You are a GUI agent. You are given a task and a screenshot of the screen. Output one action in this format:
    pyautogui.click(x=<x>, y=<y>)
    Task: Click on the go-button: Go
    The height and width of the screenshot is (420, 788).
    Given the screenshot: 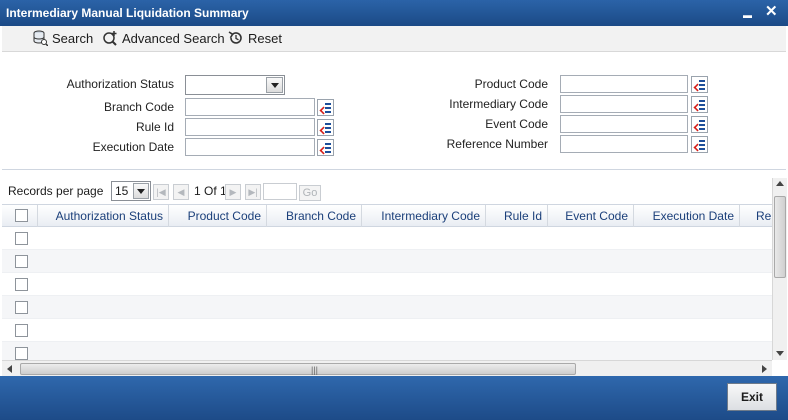 What is the action you would take?
    pyautogui.click(x=310, y=193)
    